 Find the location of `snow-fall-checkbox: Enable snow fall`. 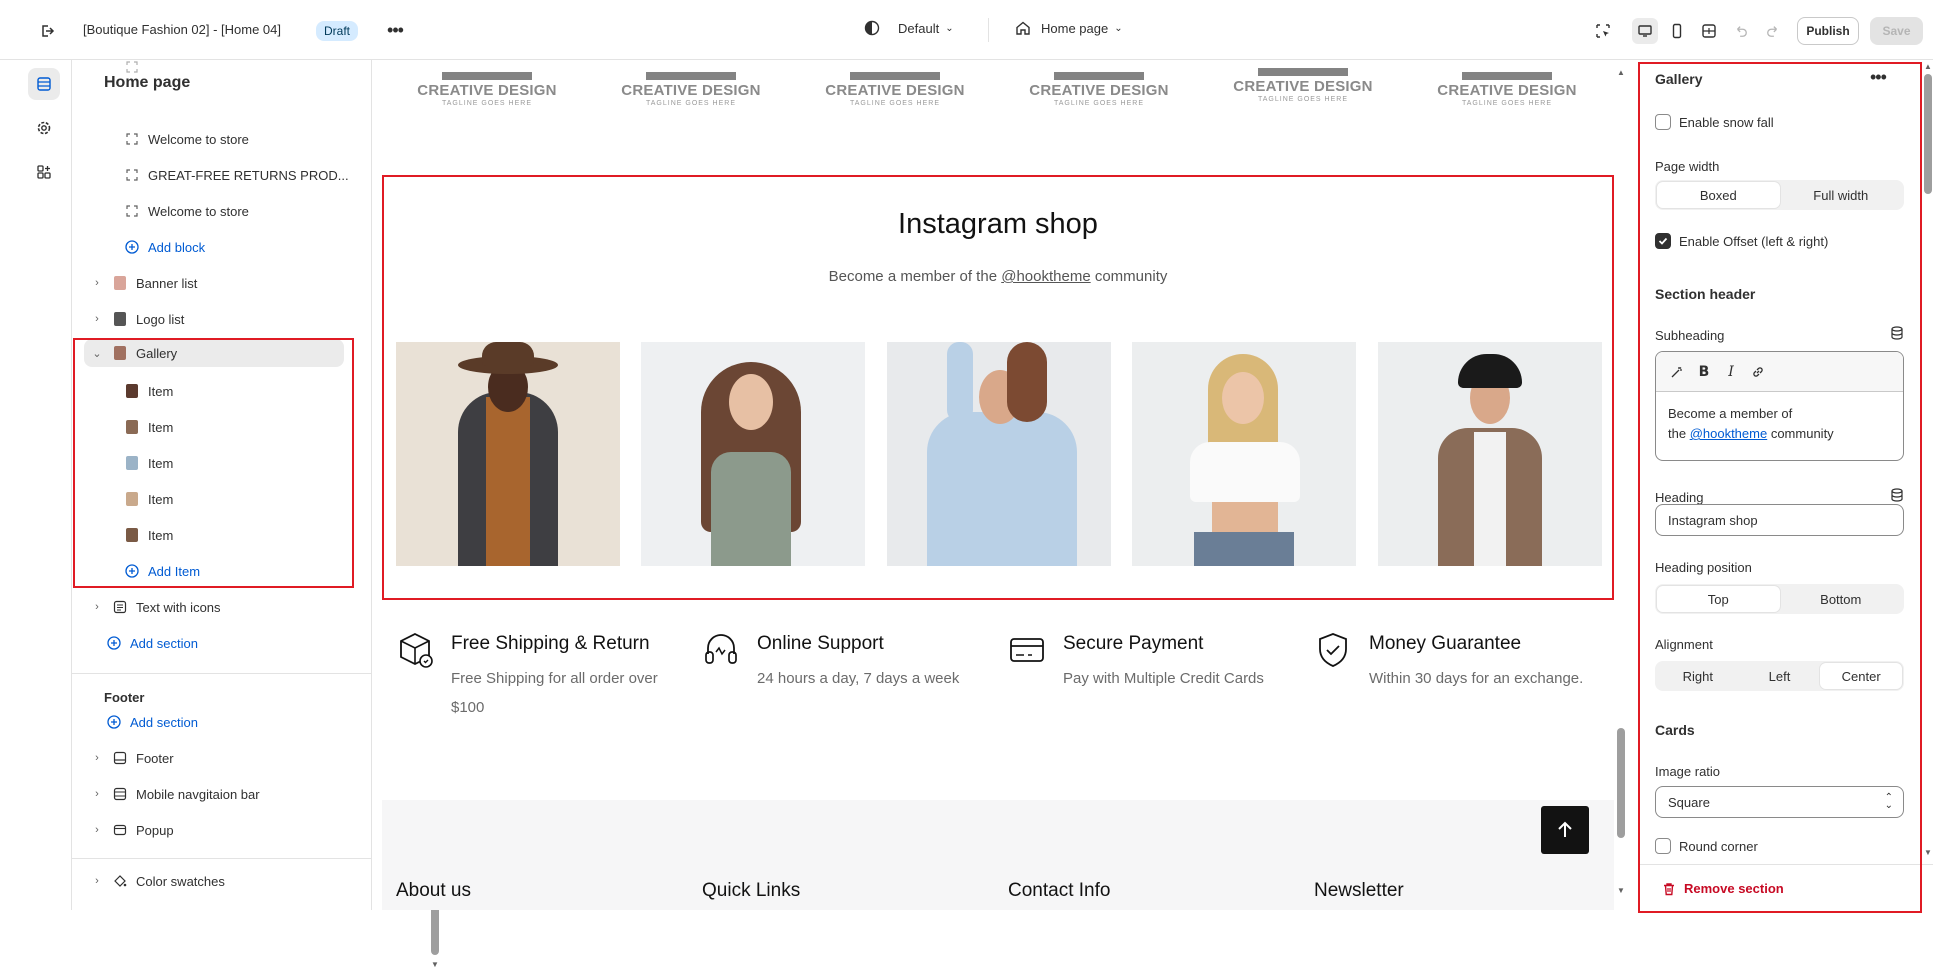

snow-fall-checkbox: Enable snow fall is located at coordinates (1714, 122).